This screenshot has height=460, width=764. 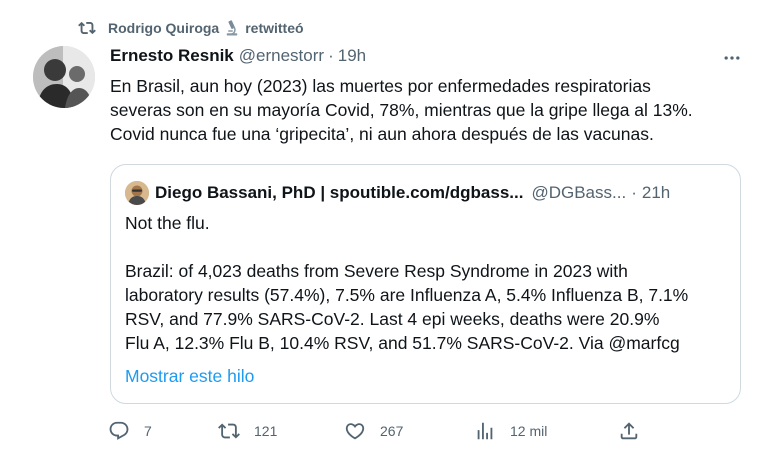 I want to click on views-button: 12 mil, so click(x=510, y=431).